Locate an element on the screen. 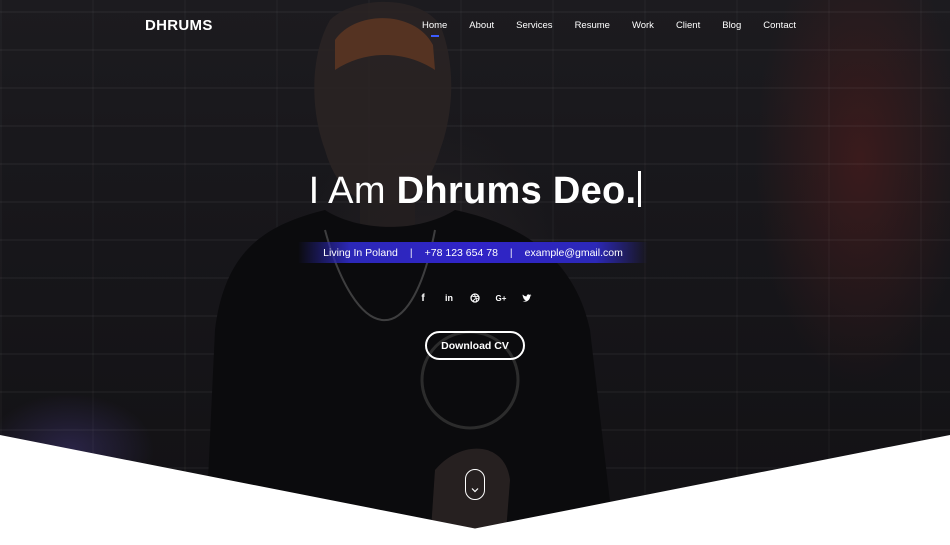  download-cv-button: Download CV is located at coordinates (475, 345).